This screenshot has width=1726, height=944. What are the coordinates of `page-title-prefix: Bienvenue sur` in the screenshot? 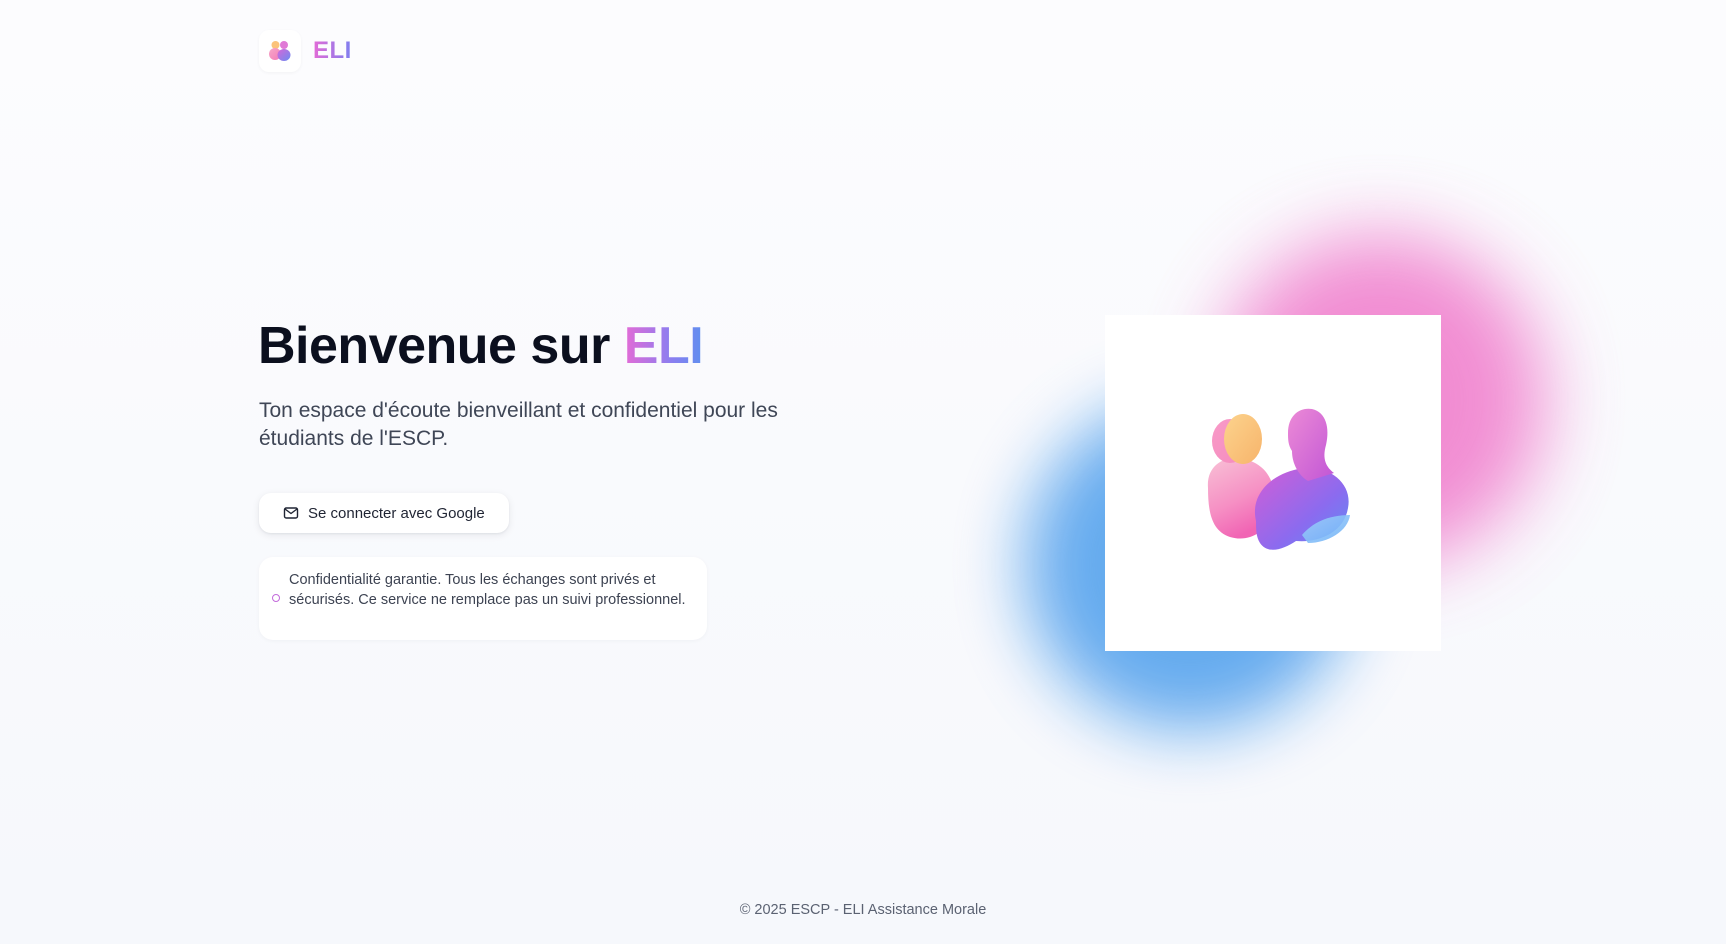 It's located at (441, 346).